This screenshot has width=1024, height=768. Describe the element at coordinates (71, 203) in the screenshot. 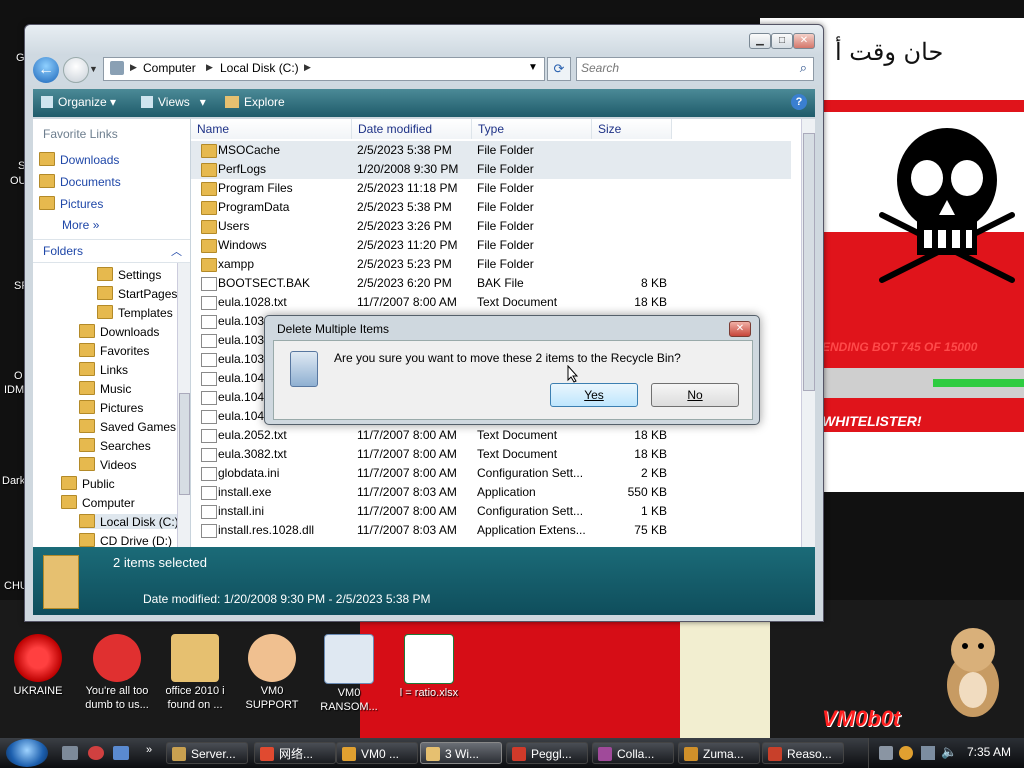

I see `favorite-pictures: Pictures` at that location.